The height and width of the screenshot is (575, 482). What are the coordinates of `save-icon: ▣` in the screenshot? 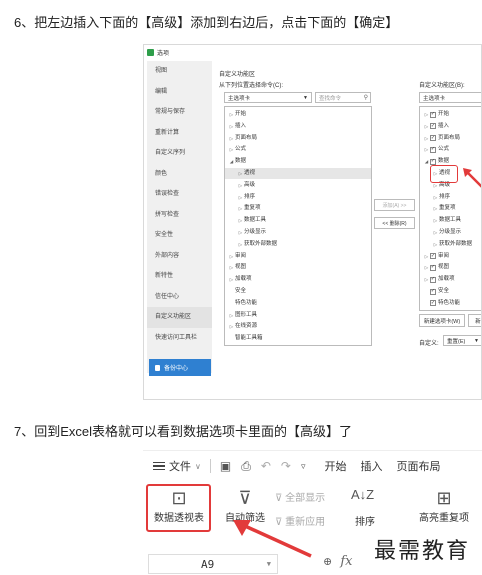 It's located at (225, 466).